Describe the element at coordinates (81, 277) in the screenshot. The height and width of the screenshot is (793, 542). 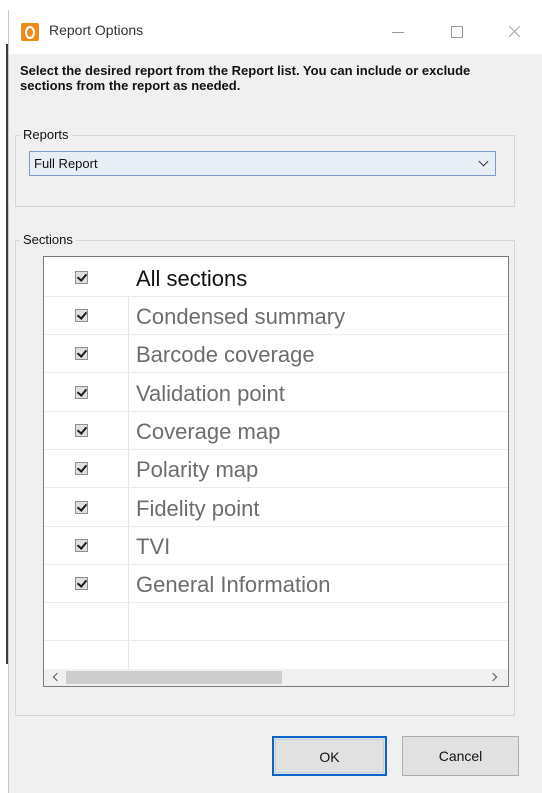
I see `checkbox-all-sections` at that location.